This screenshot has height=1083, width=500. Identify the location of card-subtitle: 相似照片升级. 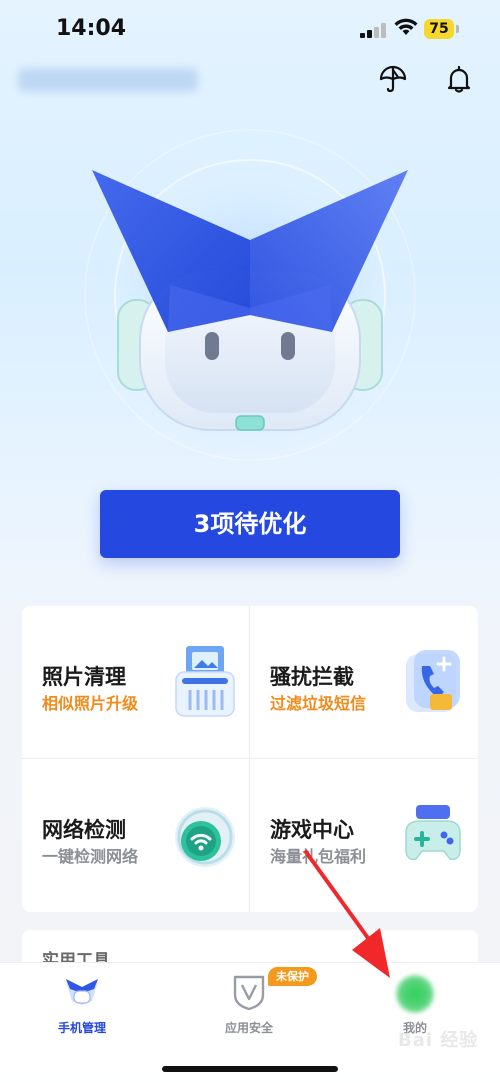
(90, 703).